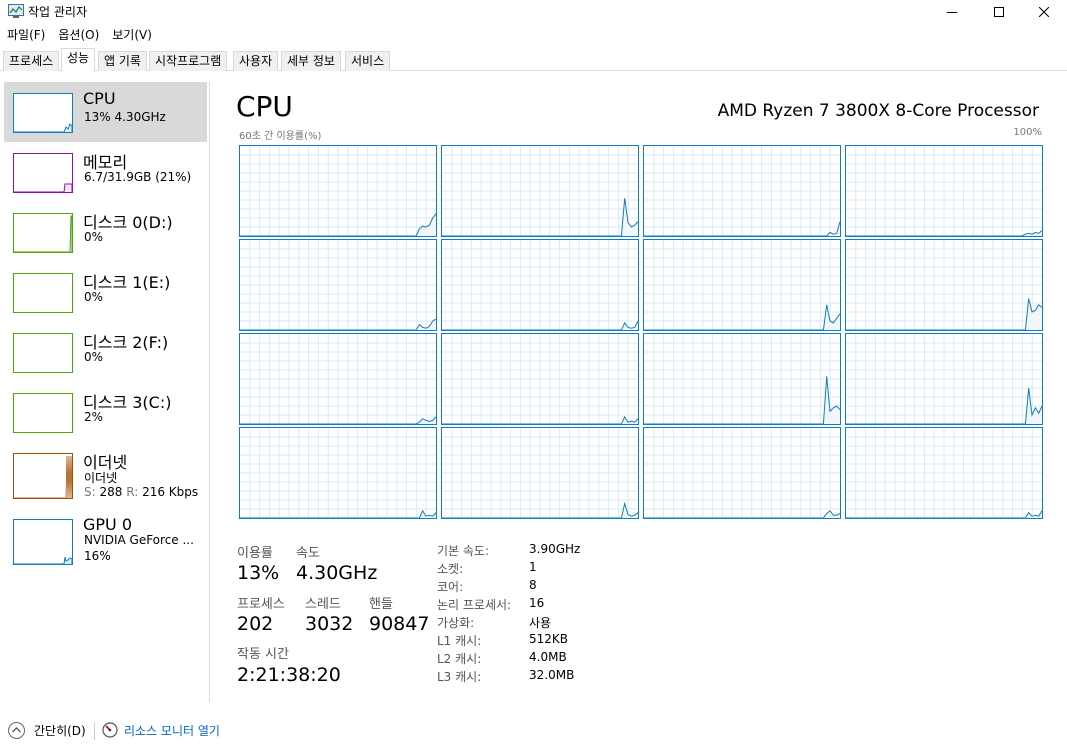 The width and height of the screenshot is (1067, 749). Describe the element at coordinates (337, 573) in the screenshot. I see `speed-value: 4.30GHz` at that location.